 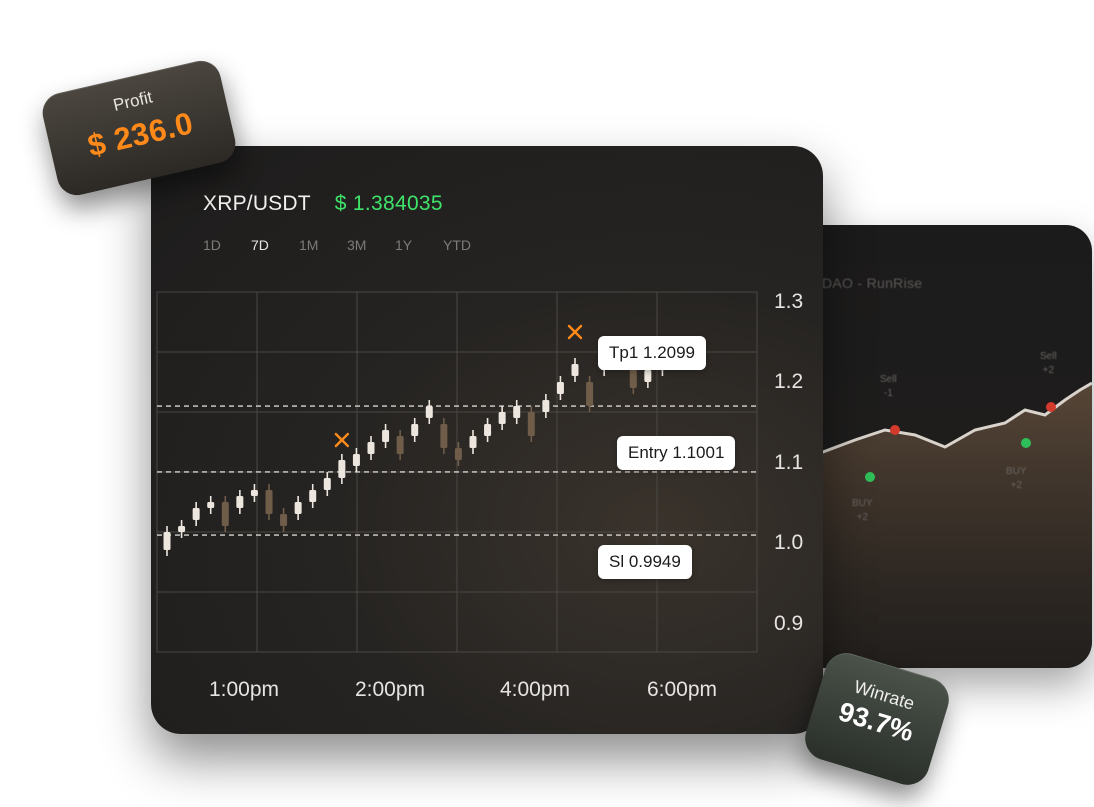 I want to click on y-tick-label: 0.9, so click(x=789, y=623).